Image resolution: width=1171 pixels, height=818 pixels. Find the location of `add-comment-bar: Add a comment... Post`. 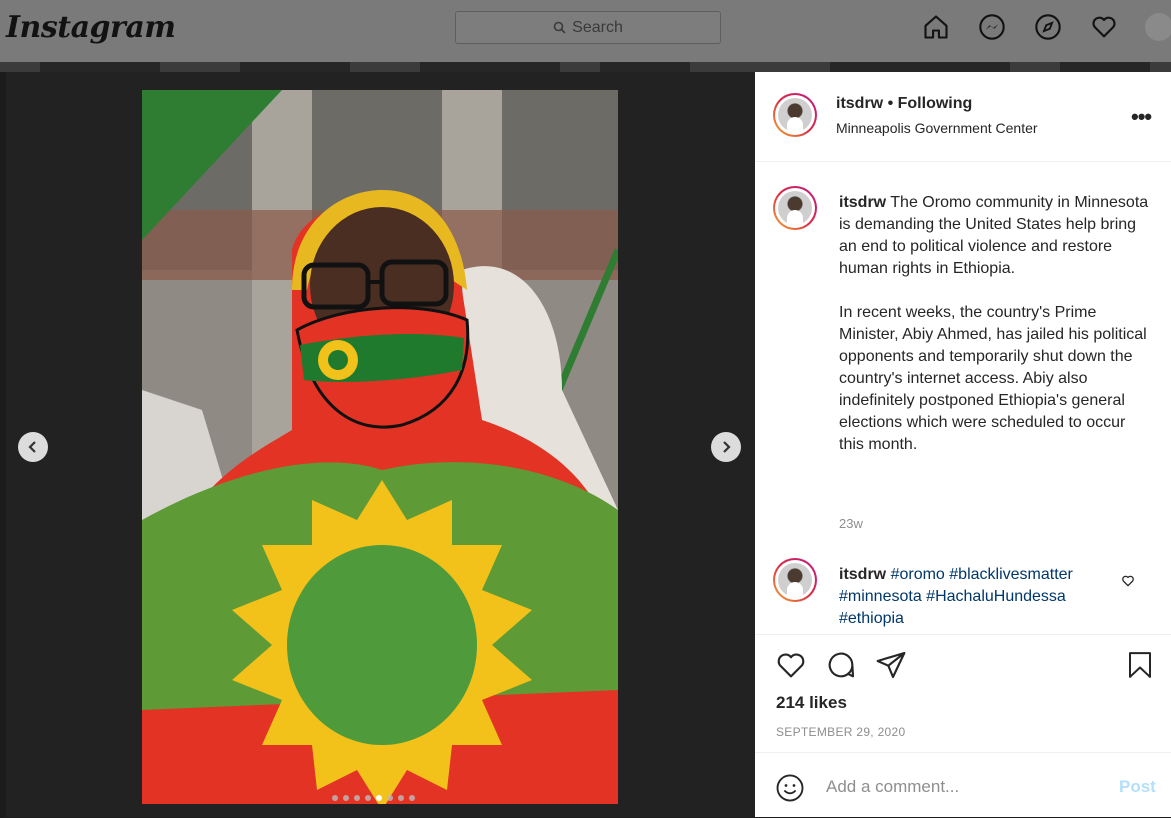

add-comment-bar: Add a comment... Post is located at coordinates (963, 785).